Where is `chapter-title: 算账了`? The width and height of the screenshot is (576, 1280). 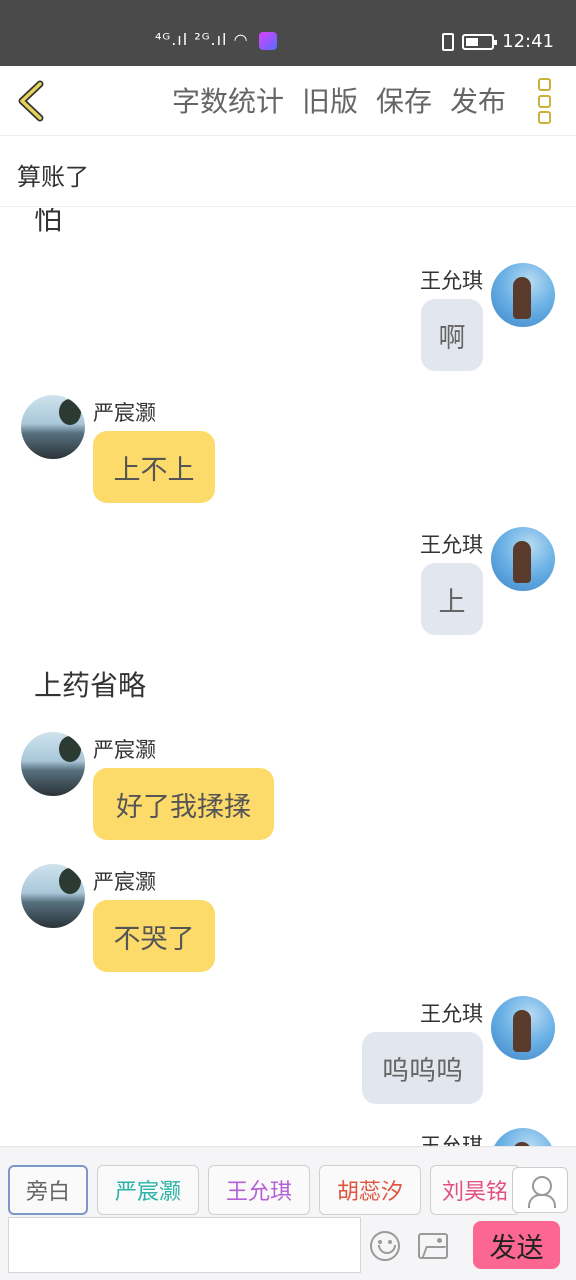
chapter-title: 算账了 is located at coordinates (53, 177).